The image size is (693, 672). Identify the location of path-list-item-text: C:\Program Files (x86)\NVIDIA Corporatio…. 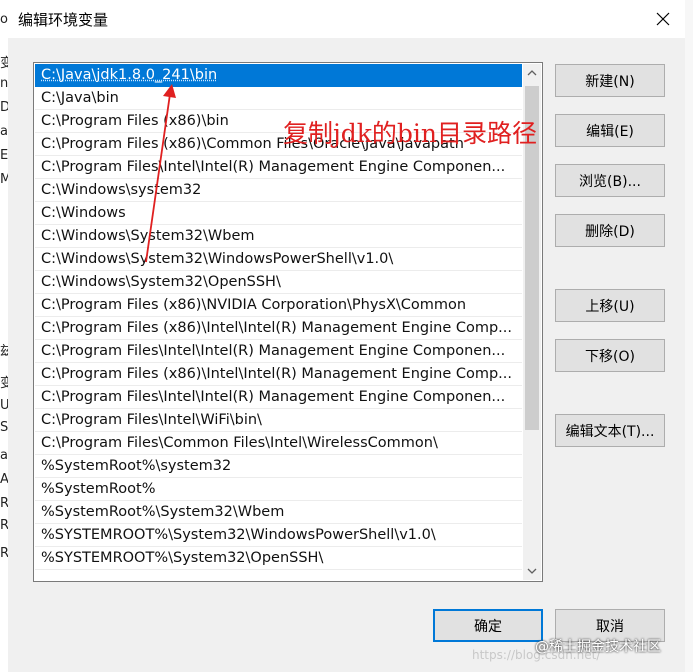
(254, 305).